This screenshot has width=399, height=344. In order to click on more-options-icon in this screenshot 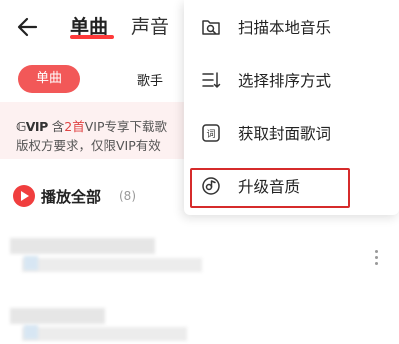, I will do `click(376, 259)`.